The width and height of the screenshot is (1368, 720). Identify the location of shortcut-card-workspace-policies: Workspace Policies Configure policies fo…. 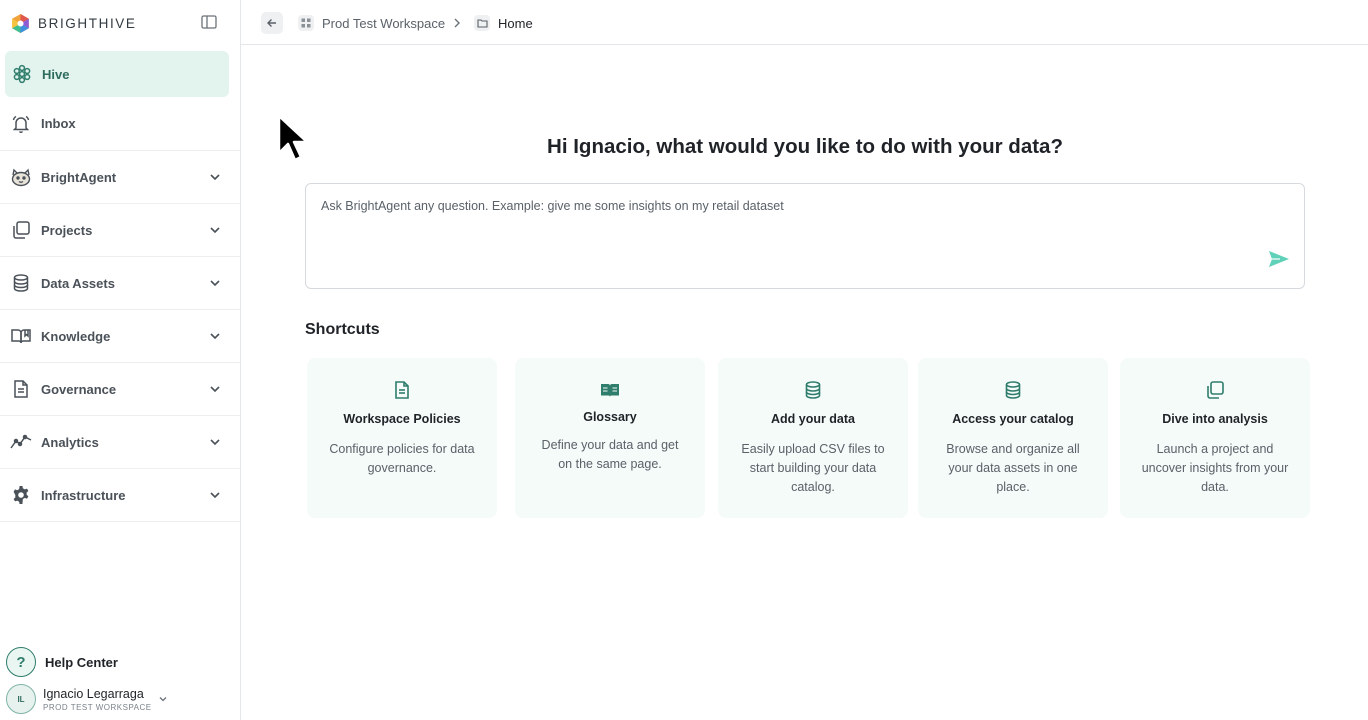
(402, 438).